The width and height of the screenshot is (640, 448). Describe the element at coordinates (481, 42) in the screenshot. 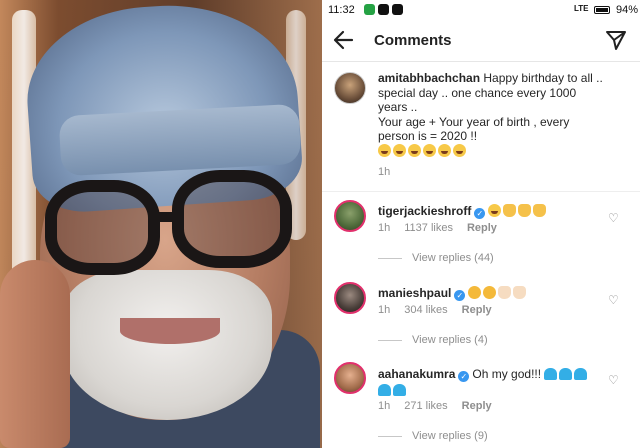

I see `comments-header: Comments` at that location.